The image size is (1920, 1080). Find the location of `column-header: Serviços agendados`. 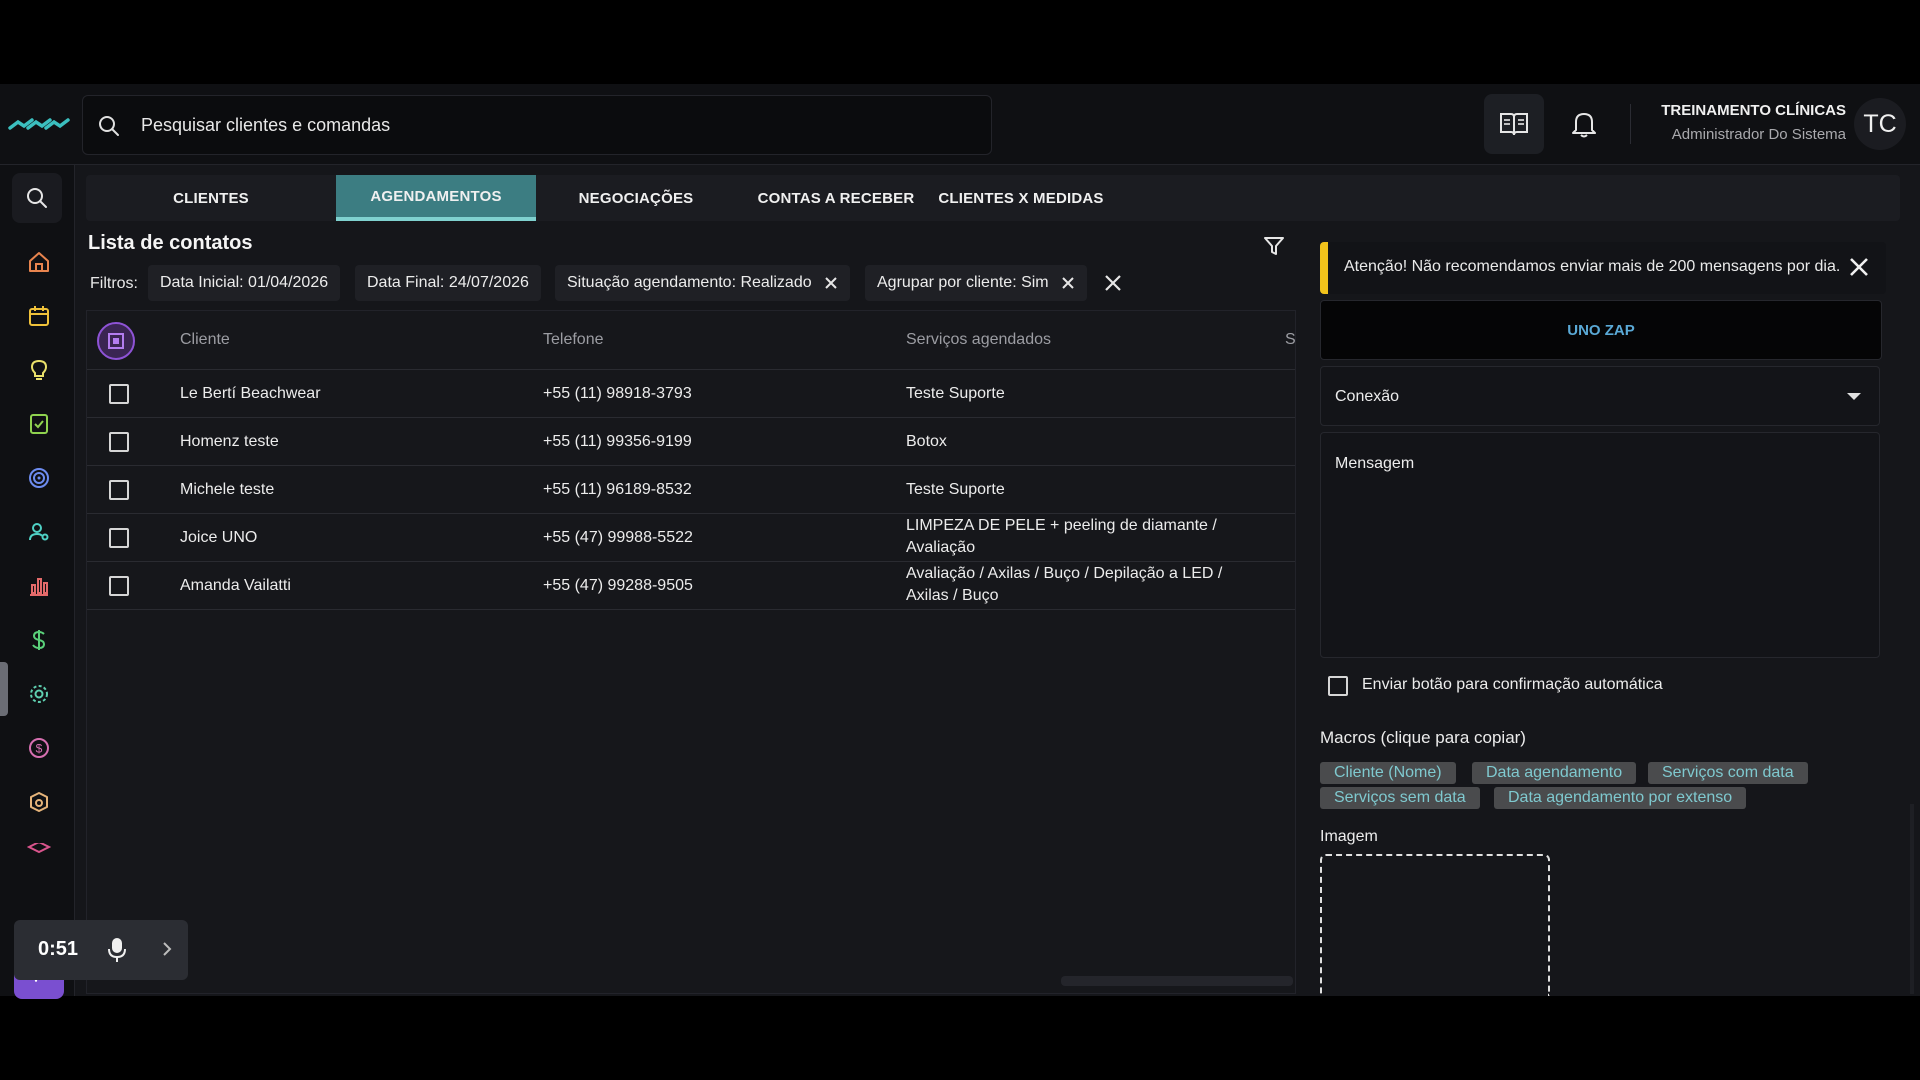

column-header: Serviços agendados is located at coordinates (978, 340).